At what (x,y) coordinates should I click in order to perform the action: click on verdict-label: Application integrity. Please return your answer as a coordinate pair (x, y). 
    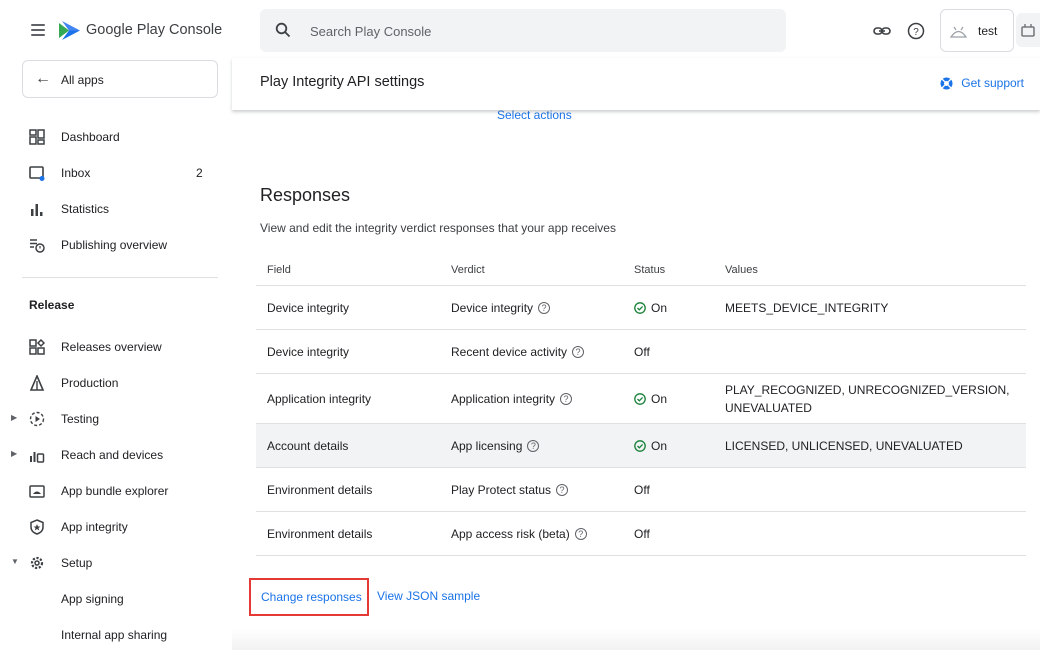
    Looking at the image, I should click on (503, 399).